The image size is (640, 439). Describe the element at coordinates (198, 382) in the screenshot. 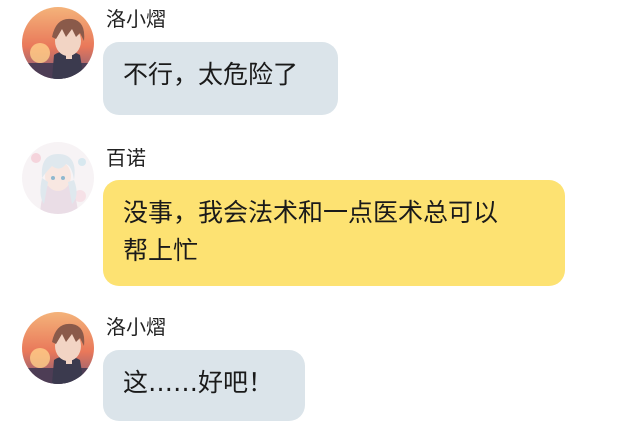

I see `message-text: 这……好吧！` at that location.